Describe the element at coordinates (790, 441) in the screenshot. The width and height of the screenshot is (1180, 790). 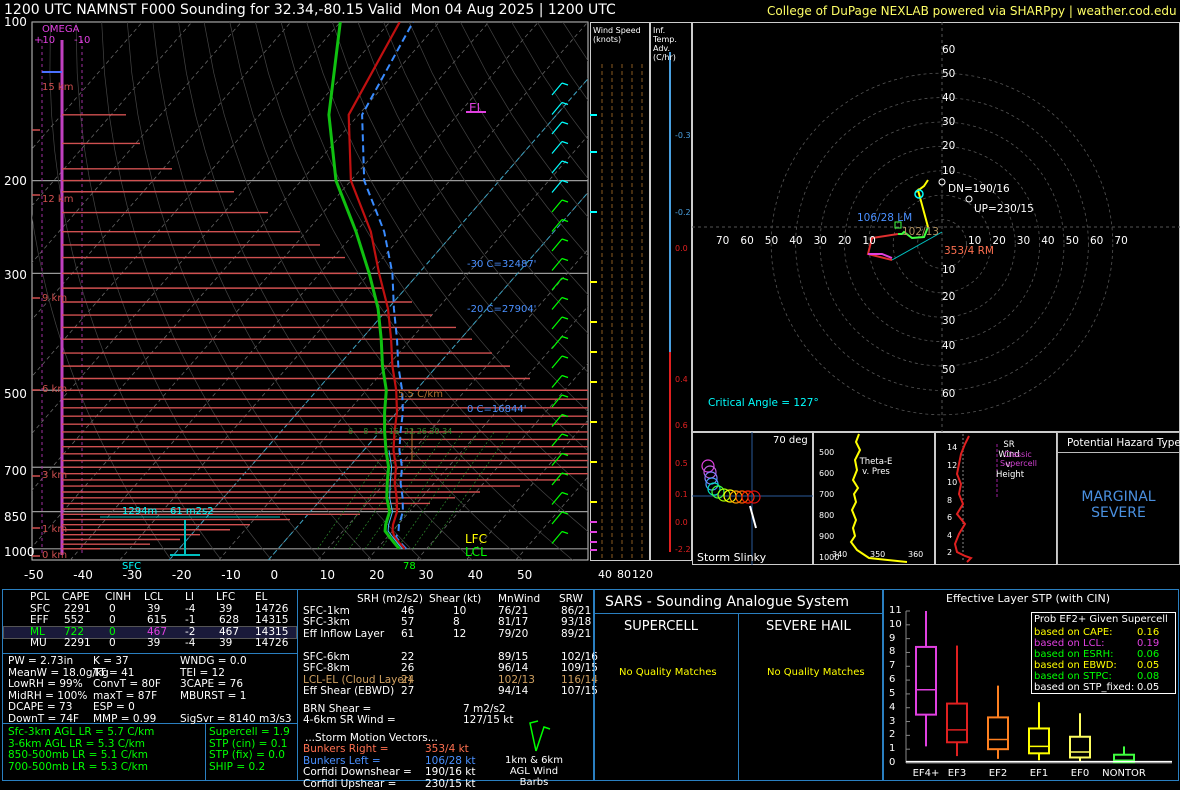
I see `slinky-deg: 70 deg` at that location.